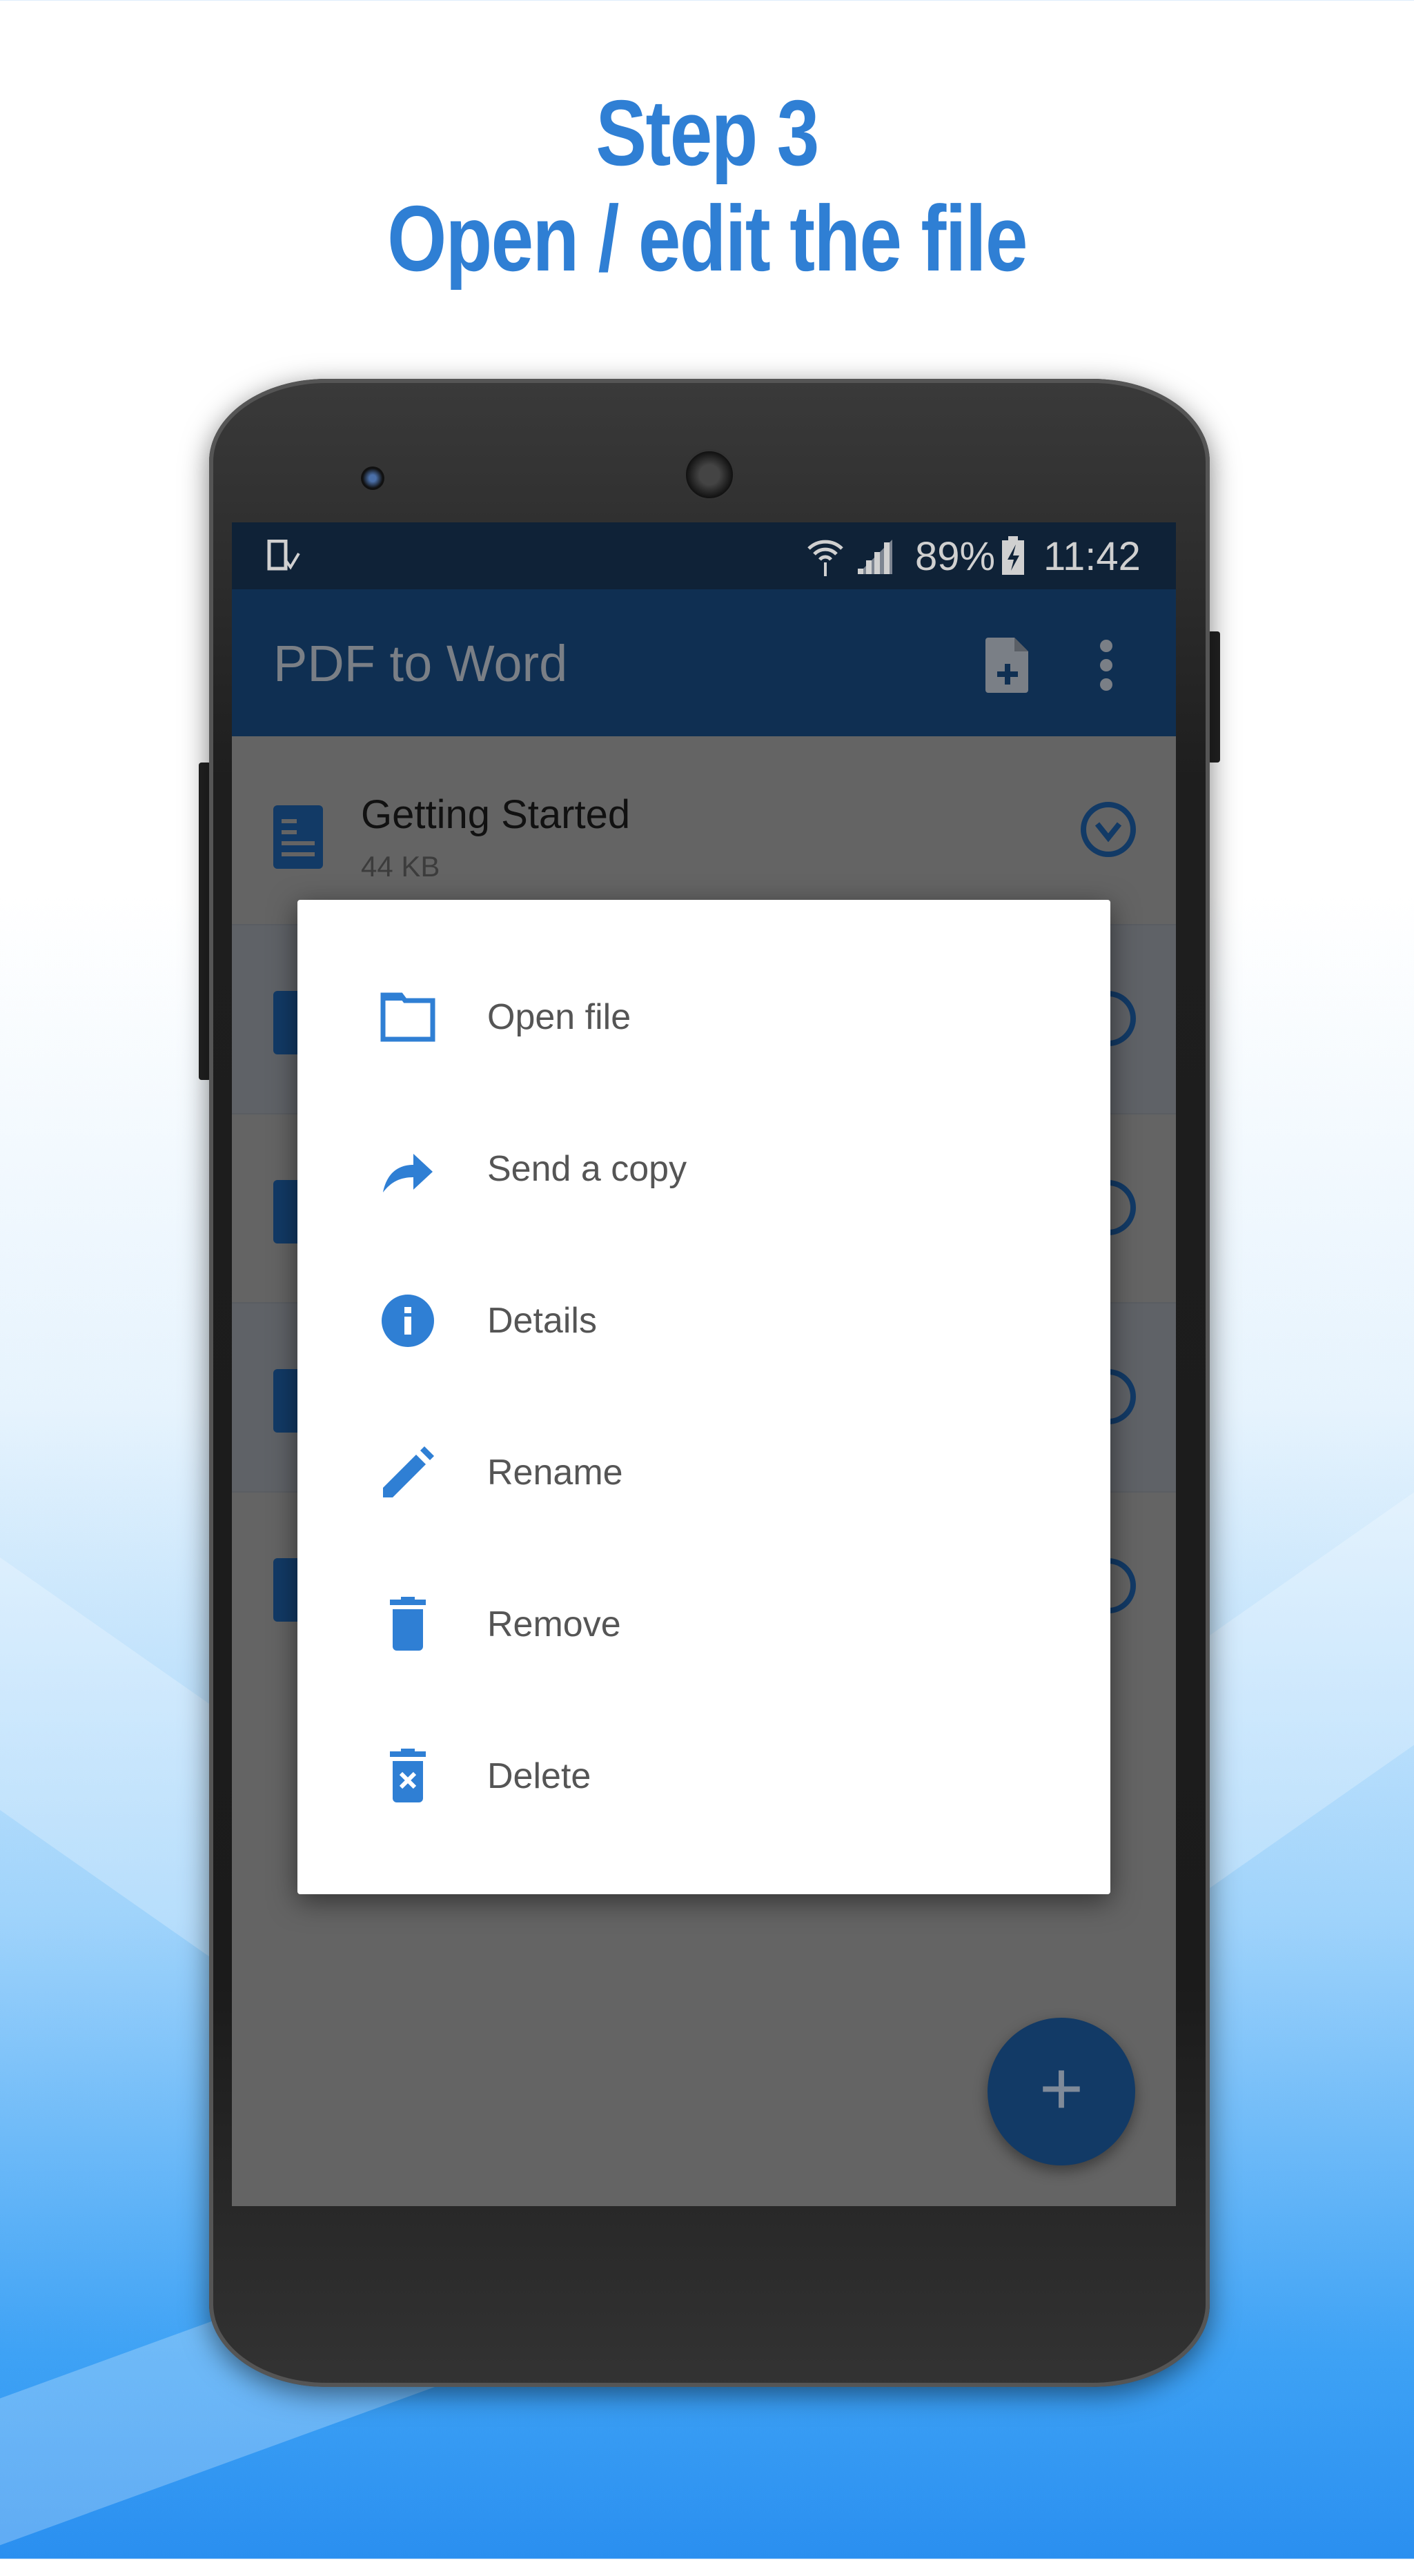 Image resolution: width=1414 pixels, height=2576 pixels. Describe the element at coordinates (1092, 556) in the screenshot. I see `clock: 11:42` at that location.